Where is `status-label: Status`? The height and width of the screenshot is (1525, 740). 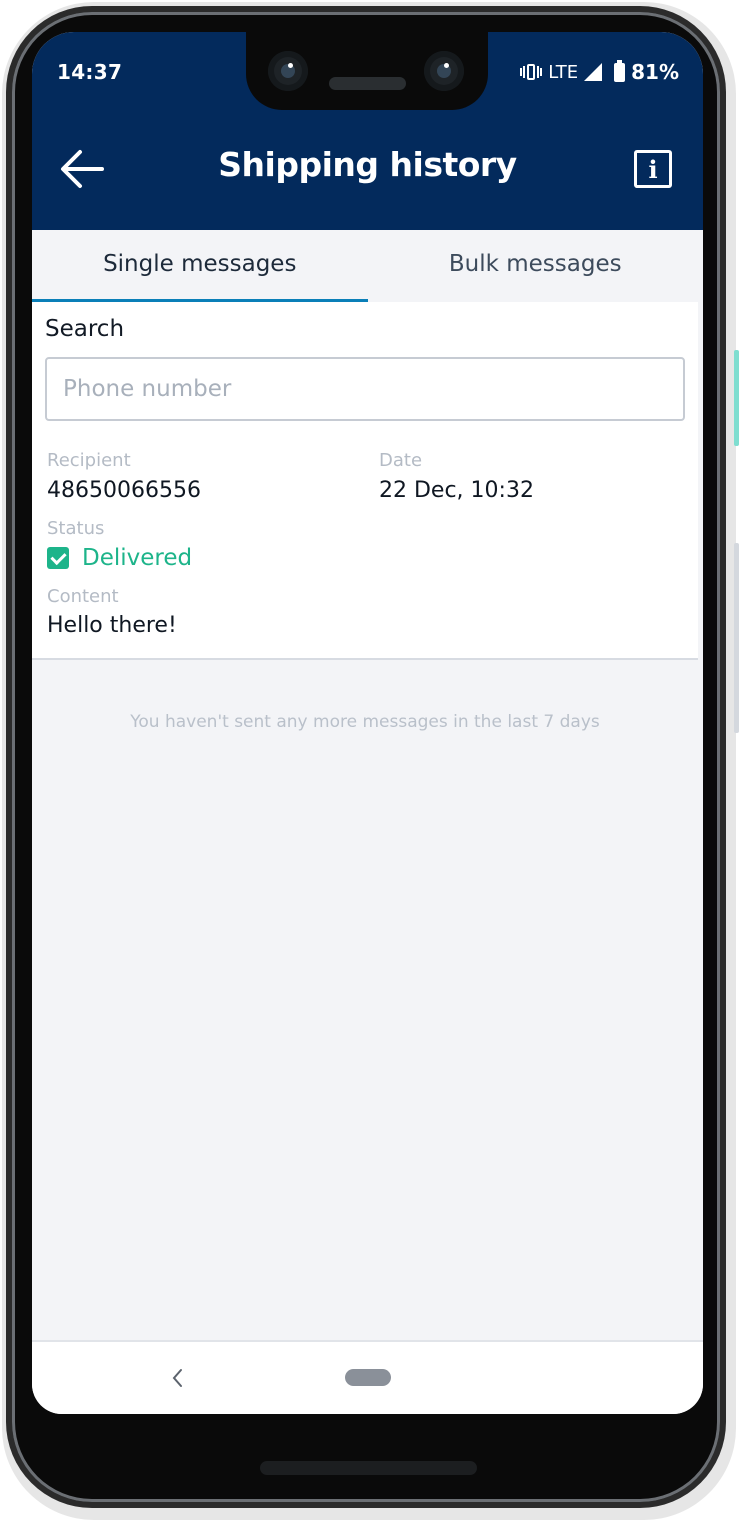
status-label: Status is located at coordinates (76, 528).